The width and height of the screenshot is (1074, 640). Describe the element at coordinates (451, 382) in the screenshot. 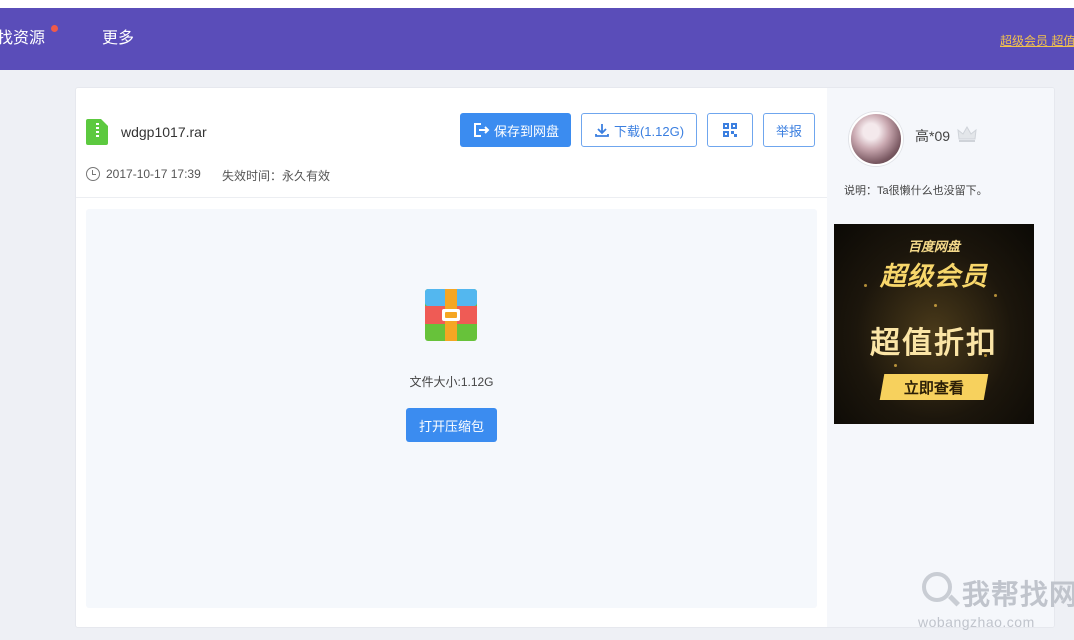

I see `file-size-text: 文件大小:1.12G` at that location.